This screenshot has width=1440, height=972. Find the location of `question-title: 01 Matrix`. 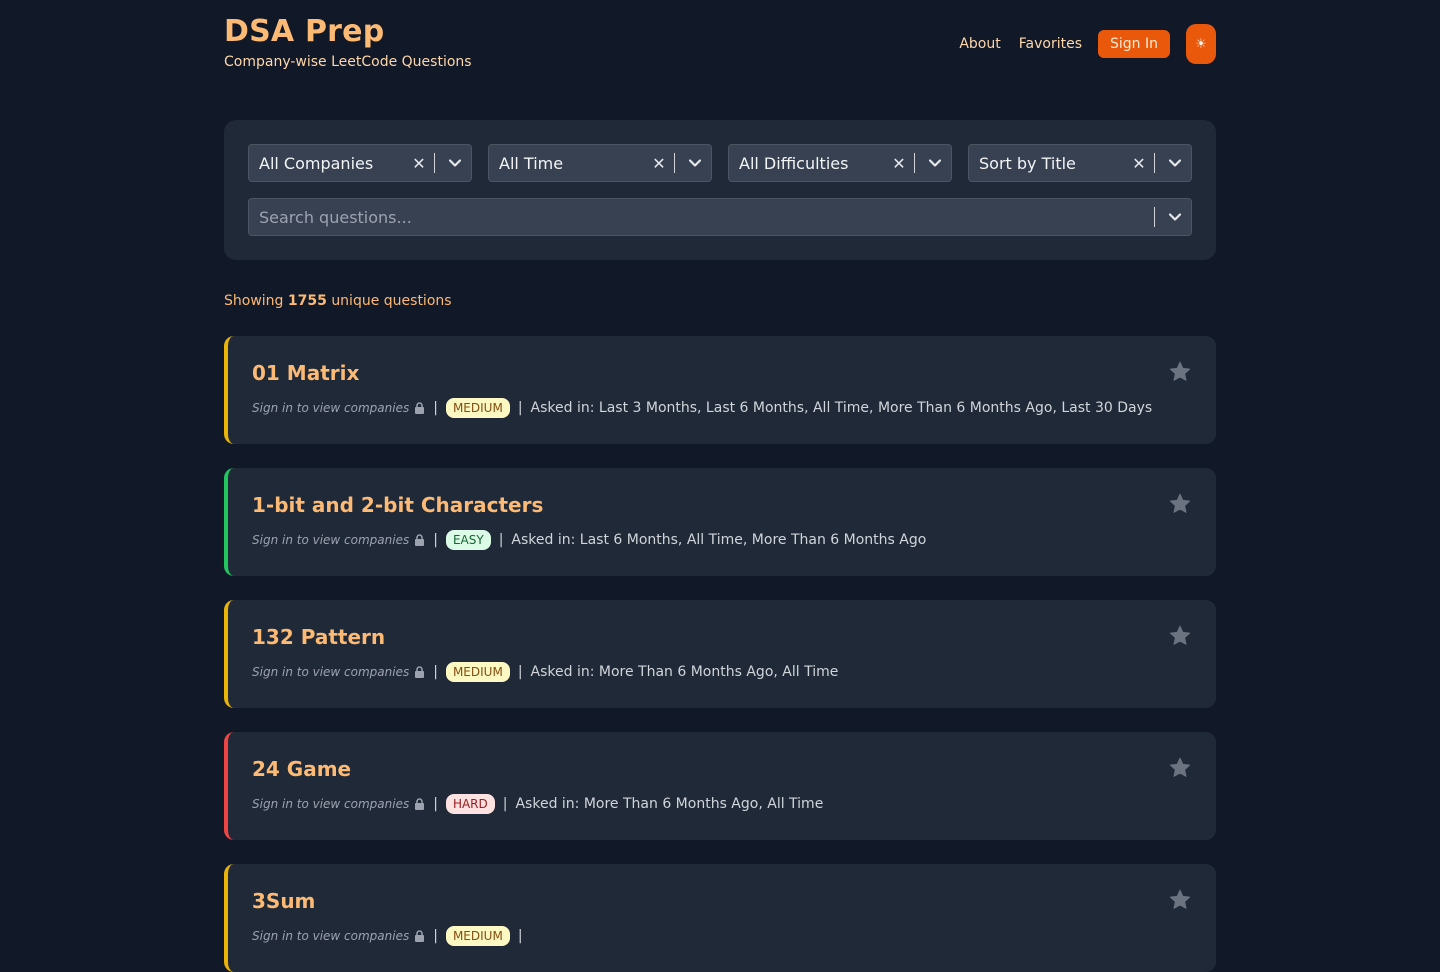

question-title: 01 Matrix is located at coordinates (305, 373).